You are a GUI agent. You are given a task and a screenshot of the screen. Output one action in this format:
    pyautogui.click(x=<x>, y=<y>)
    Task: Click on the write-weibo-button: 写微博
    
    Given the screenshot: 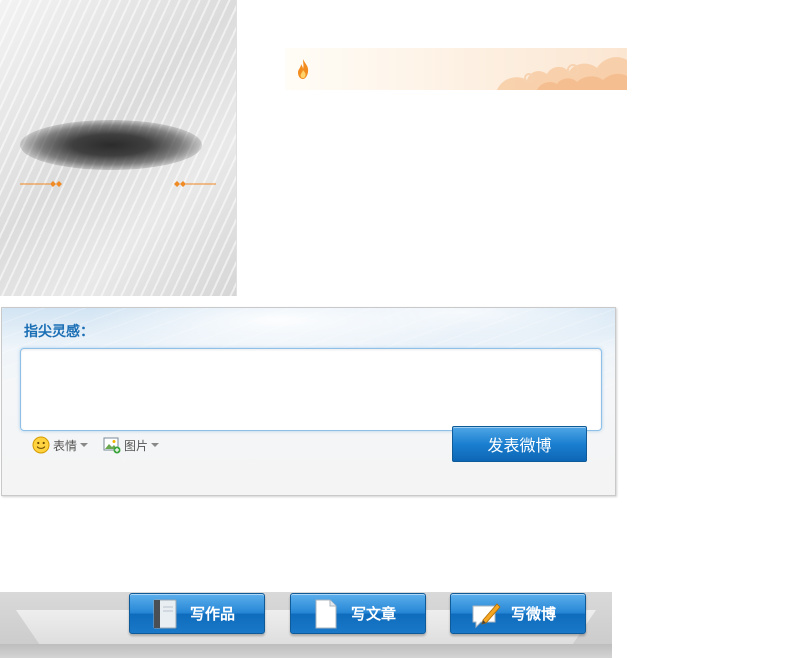 What is the action you would take?
    pyautogui.click(x=518, y=613)
    